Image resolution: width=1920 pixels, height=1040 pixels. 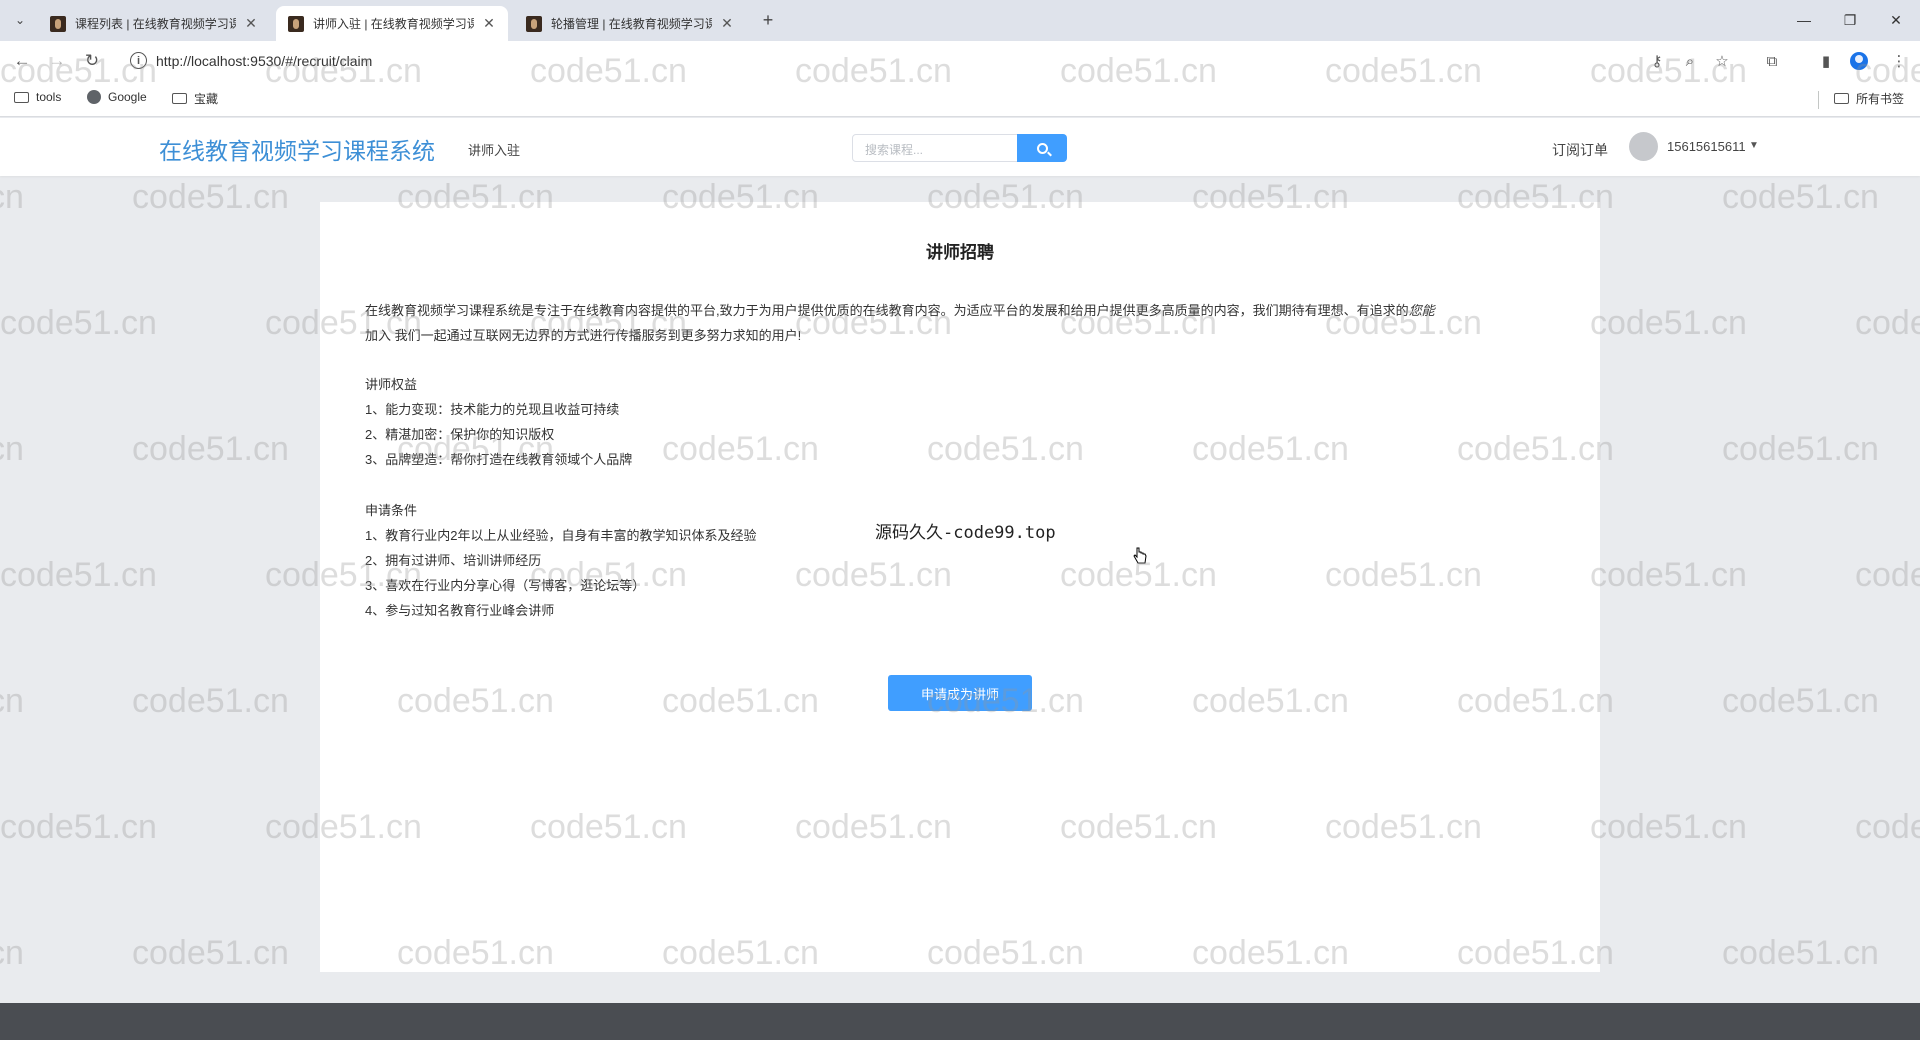 I want to click on all-bookmarks: 所有书签, so click(x=1869, y=98).